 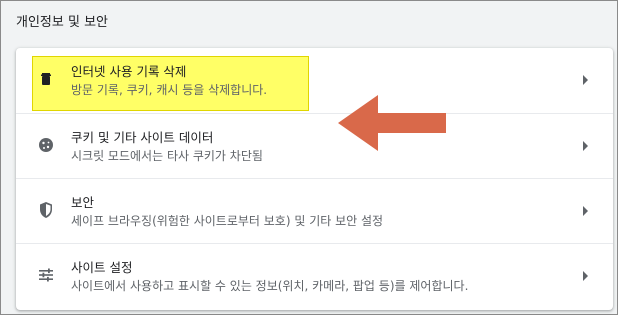 I want to click on row-title: 쿠키 및 기타 사이트 데이터, so click(x=142, y=137).